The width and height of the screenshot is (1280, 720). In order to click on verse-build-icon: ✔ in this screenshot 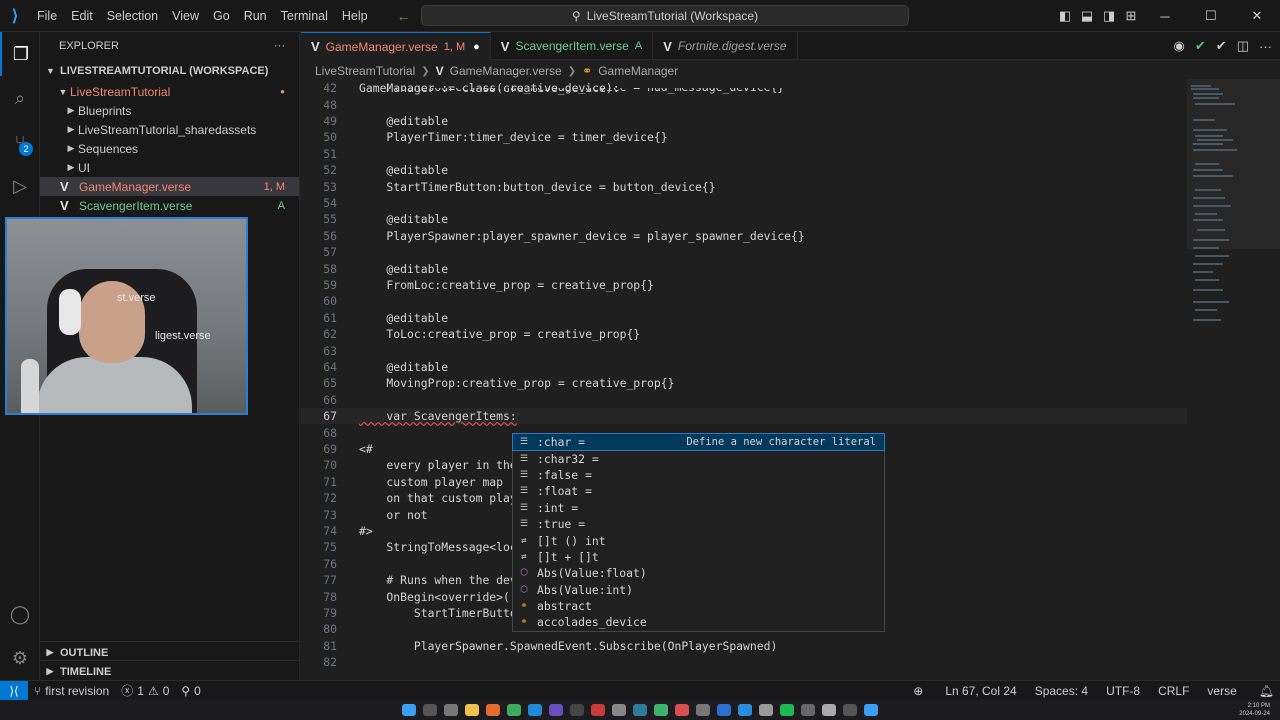, I will do `click(1200, 46)`.